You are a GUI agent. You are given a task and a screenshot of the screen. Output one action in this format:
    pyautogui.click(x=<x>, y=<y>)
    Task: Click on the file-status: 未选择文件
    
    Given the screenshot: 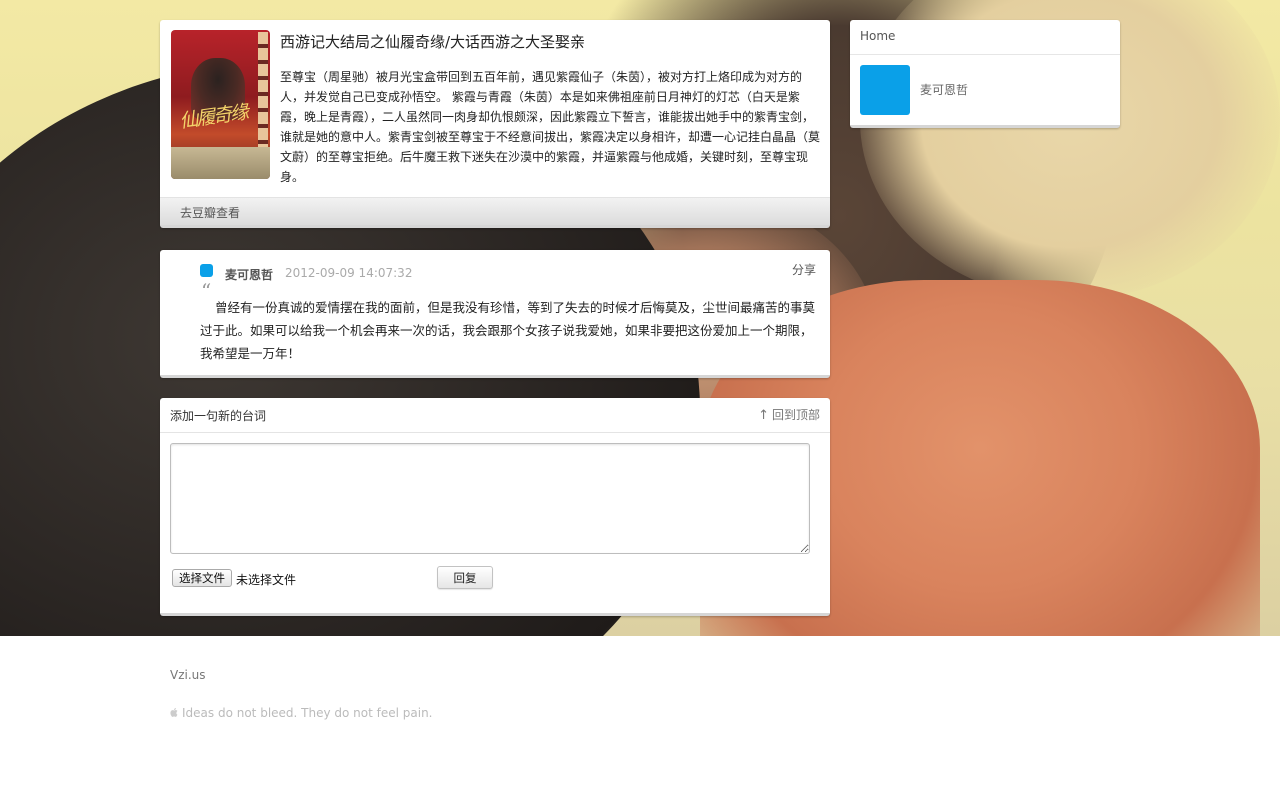 What is the action you would take?
    pyautogui.click(x=266, y=580)
    